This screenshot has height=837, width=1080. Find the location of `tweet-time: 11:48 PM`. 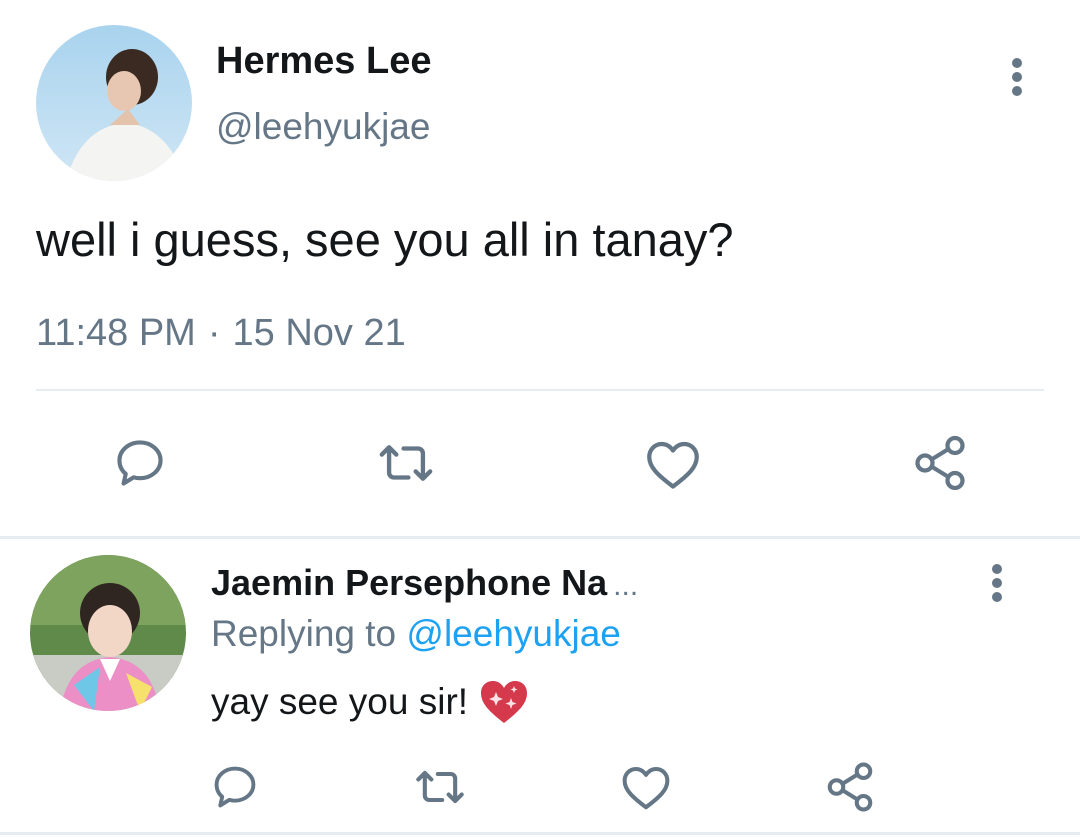

tweet-time: 11:48 PM is located at coordinates (116, 333).